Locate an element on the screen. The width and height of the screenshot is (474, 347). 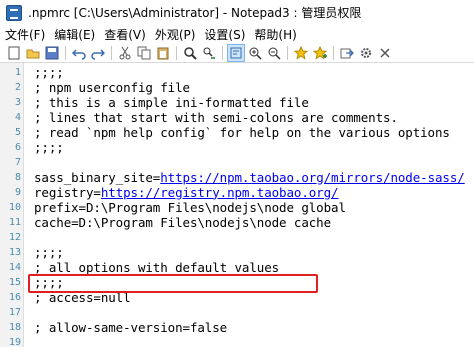
word-wrap-icon is located at coordinates (236, 53).